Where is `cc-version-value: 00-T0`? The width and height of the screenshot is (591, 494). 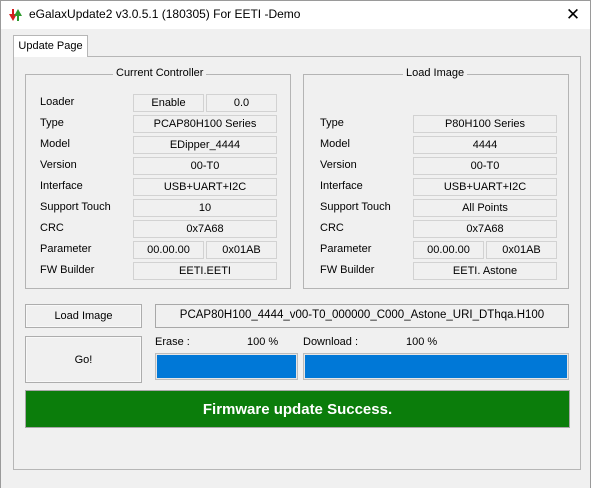 cc-version-value: 00-T0 is located at coordinates (205, 166).